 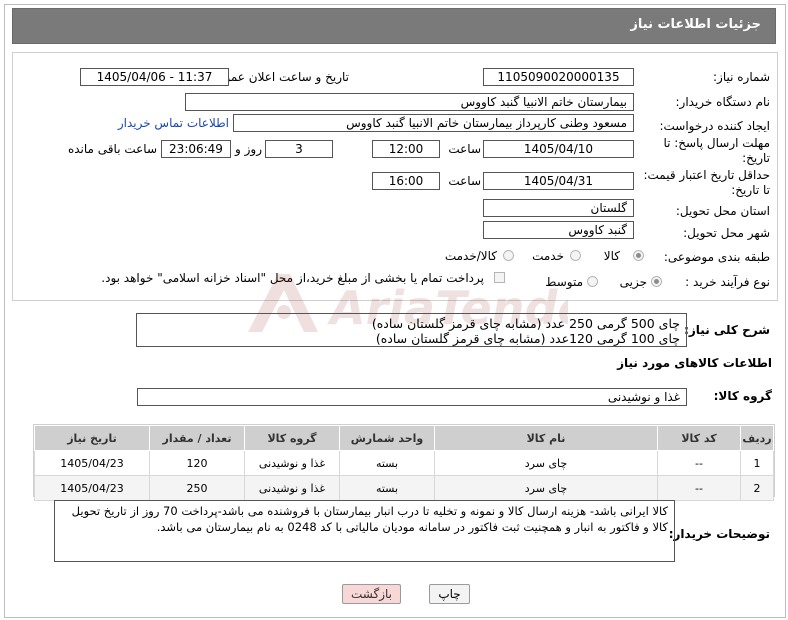 What do you see at coordinates (406, 149) in the screenshot?
I see `deadline-time-field: 12:00` at bounding box center [406, 149].